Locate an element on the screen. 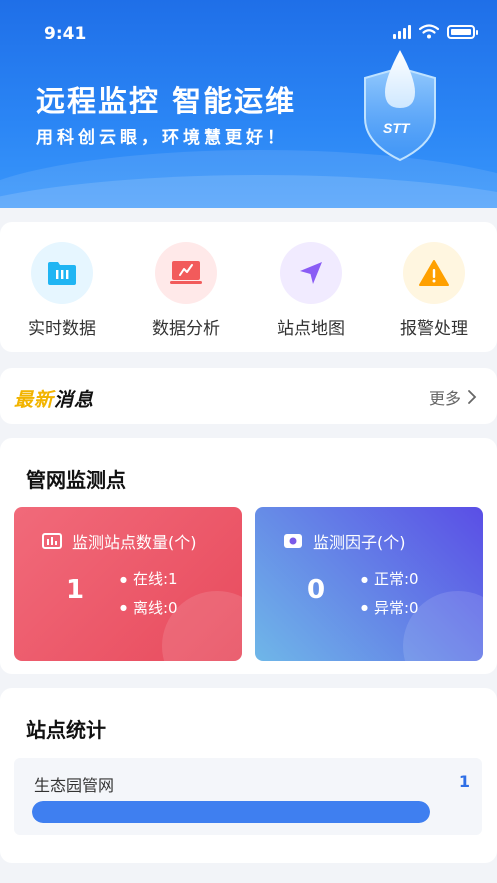  status-icons is located at coordinates (435, 31).